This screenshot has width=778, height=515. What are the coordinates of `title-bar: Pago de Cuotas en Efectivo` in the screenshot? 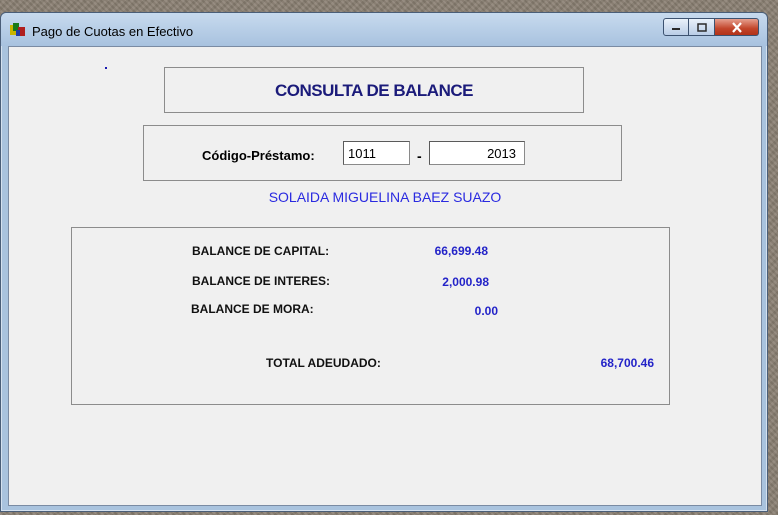 It's located at (384, 29).